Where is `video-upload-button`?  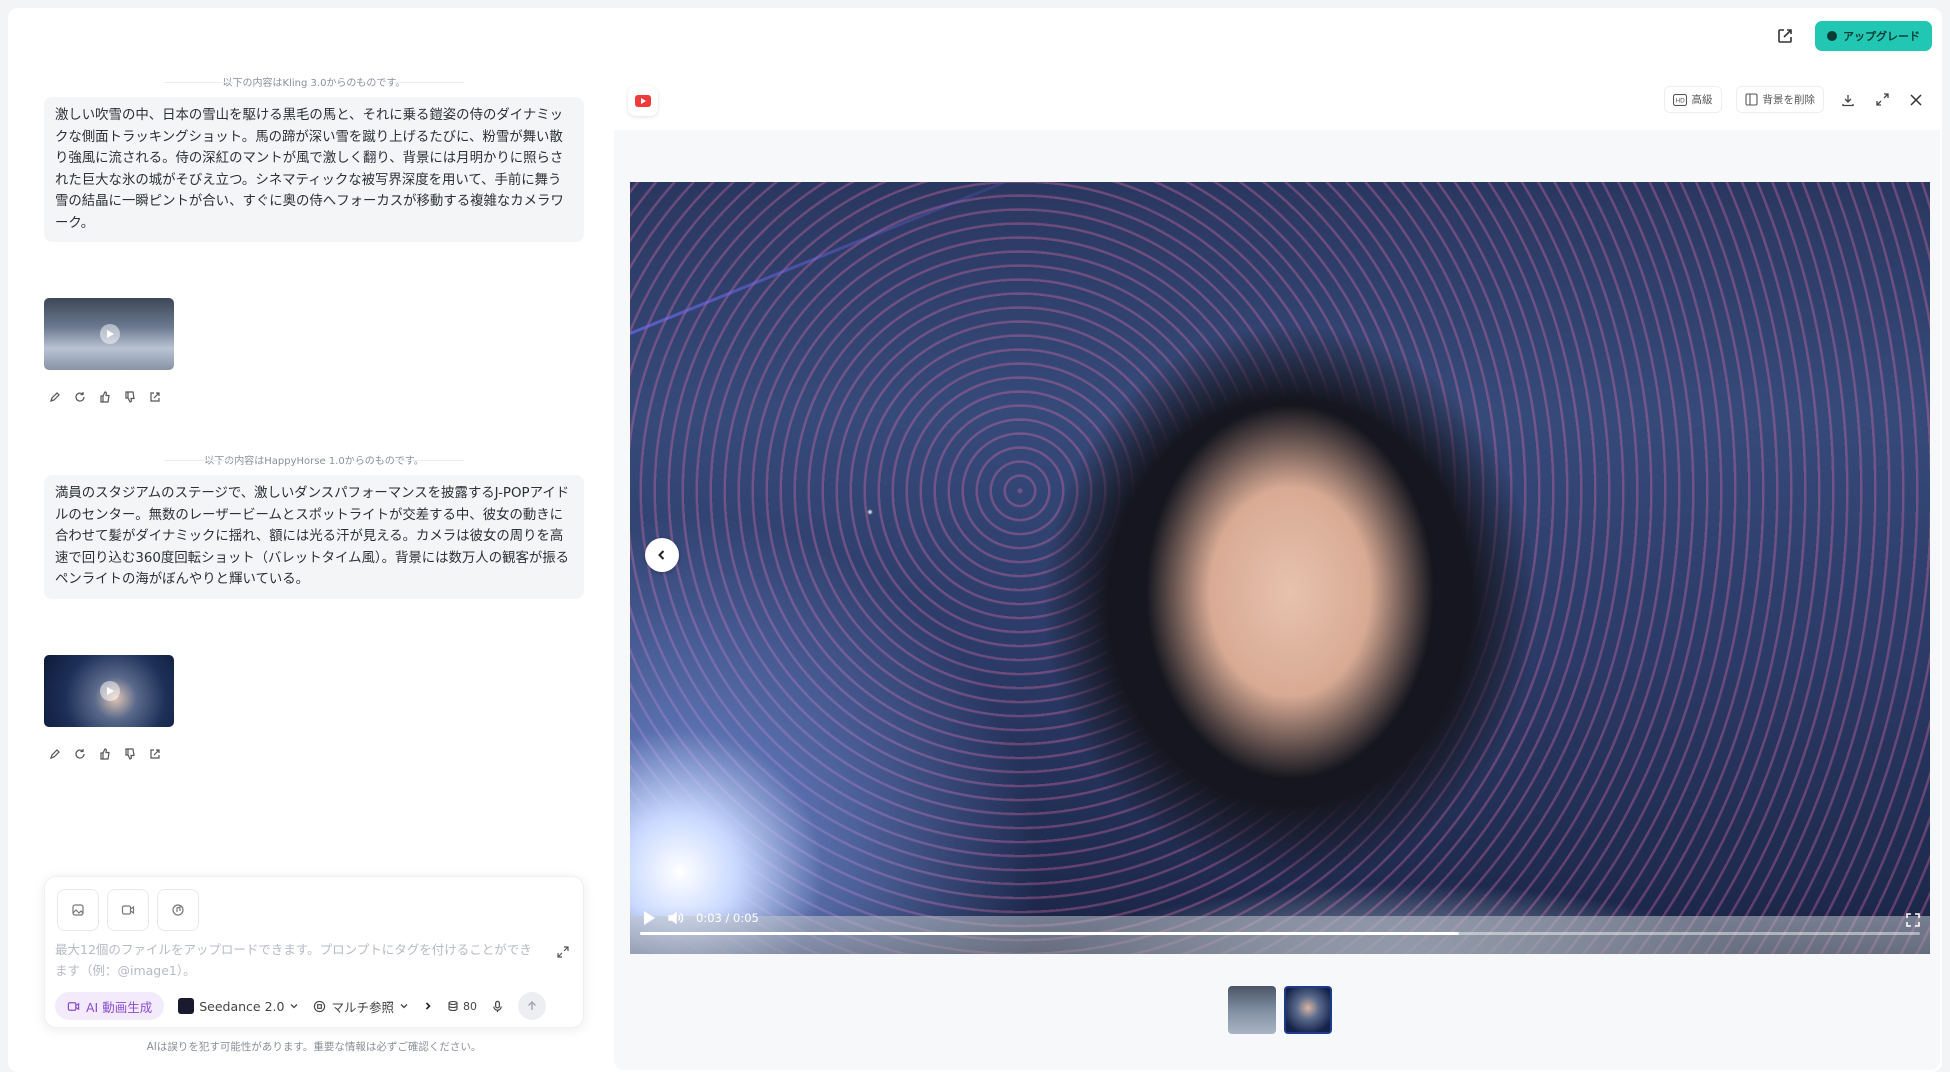
video-upload-button is located at coordinates (128, 910).